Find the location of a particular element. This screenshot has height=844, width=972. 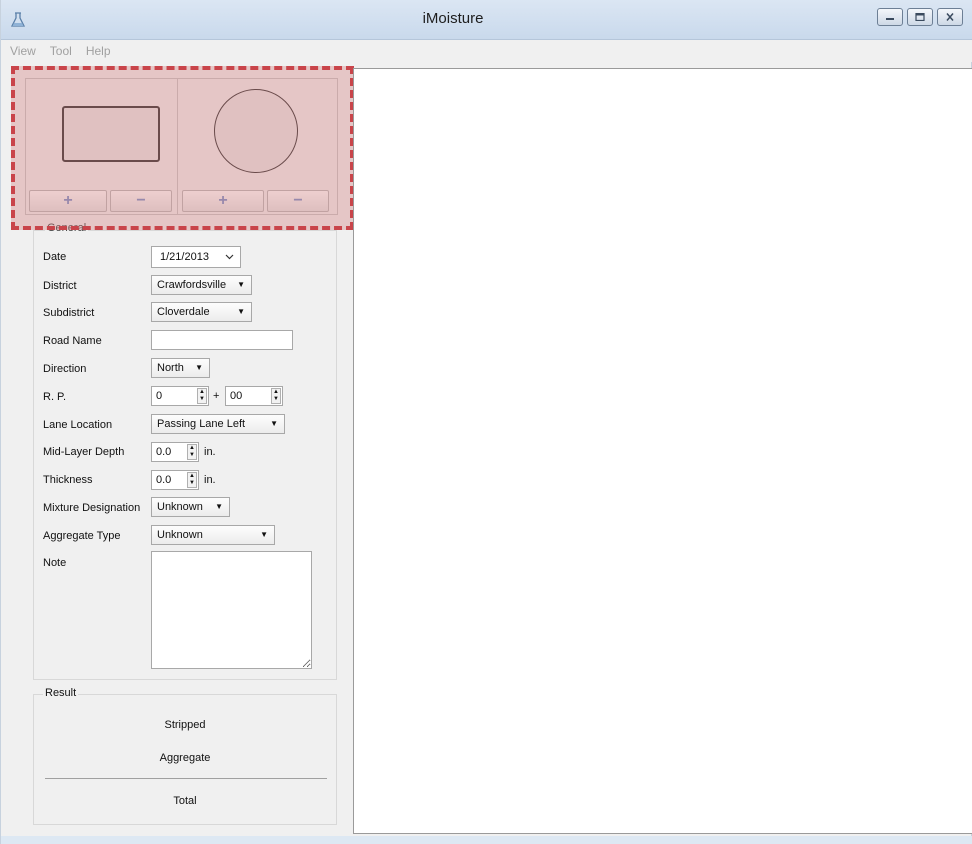

district-select: Crawfordsville ▼ is located at coordinates (201, 285).